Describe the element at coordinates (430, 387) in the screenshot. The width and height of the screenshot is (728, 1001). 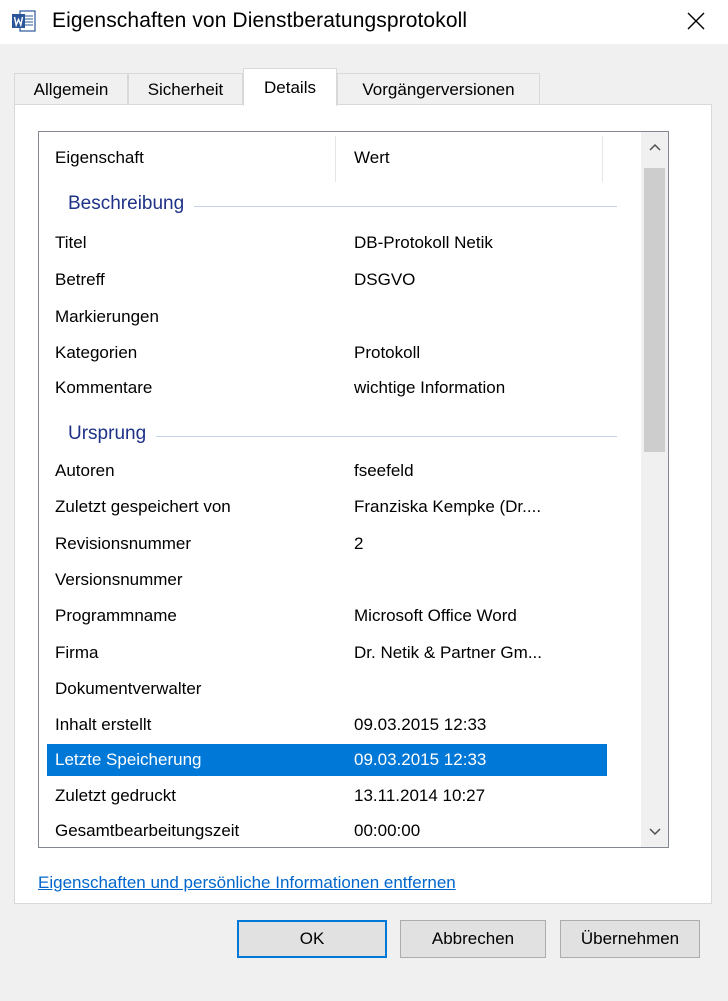
I see `property-value: wichtige Information` at that location.